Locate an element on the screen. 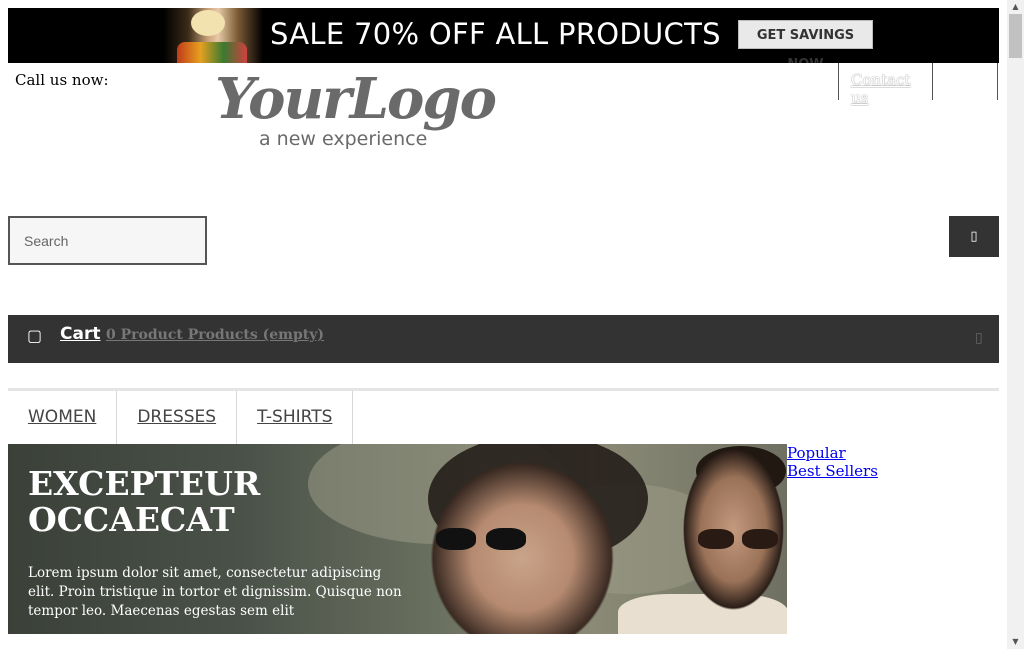 The image size is (1024, 649). logo-wordmark: YourLogo is located at coordinates (356, 99).